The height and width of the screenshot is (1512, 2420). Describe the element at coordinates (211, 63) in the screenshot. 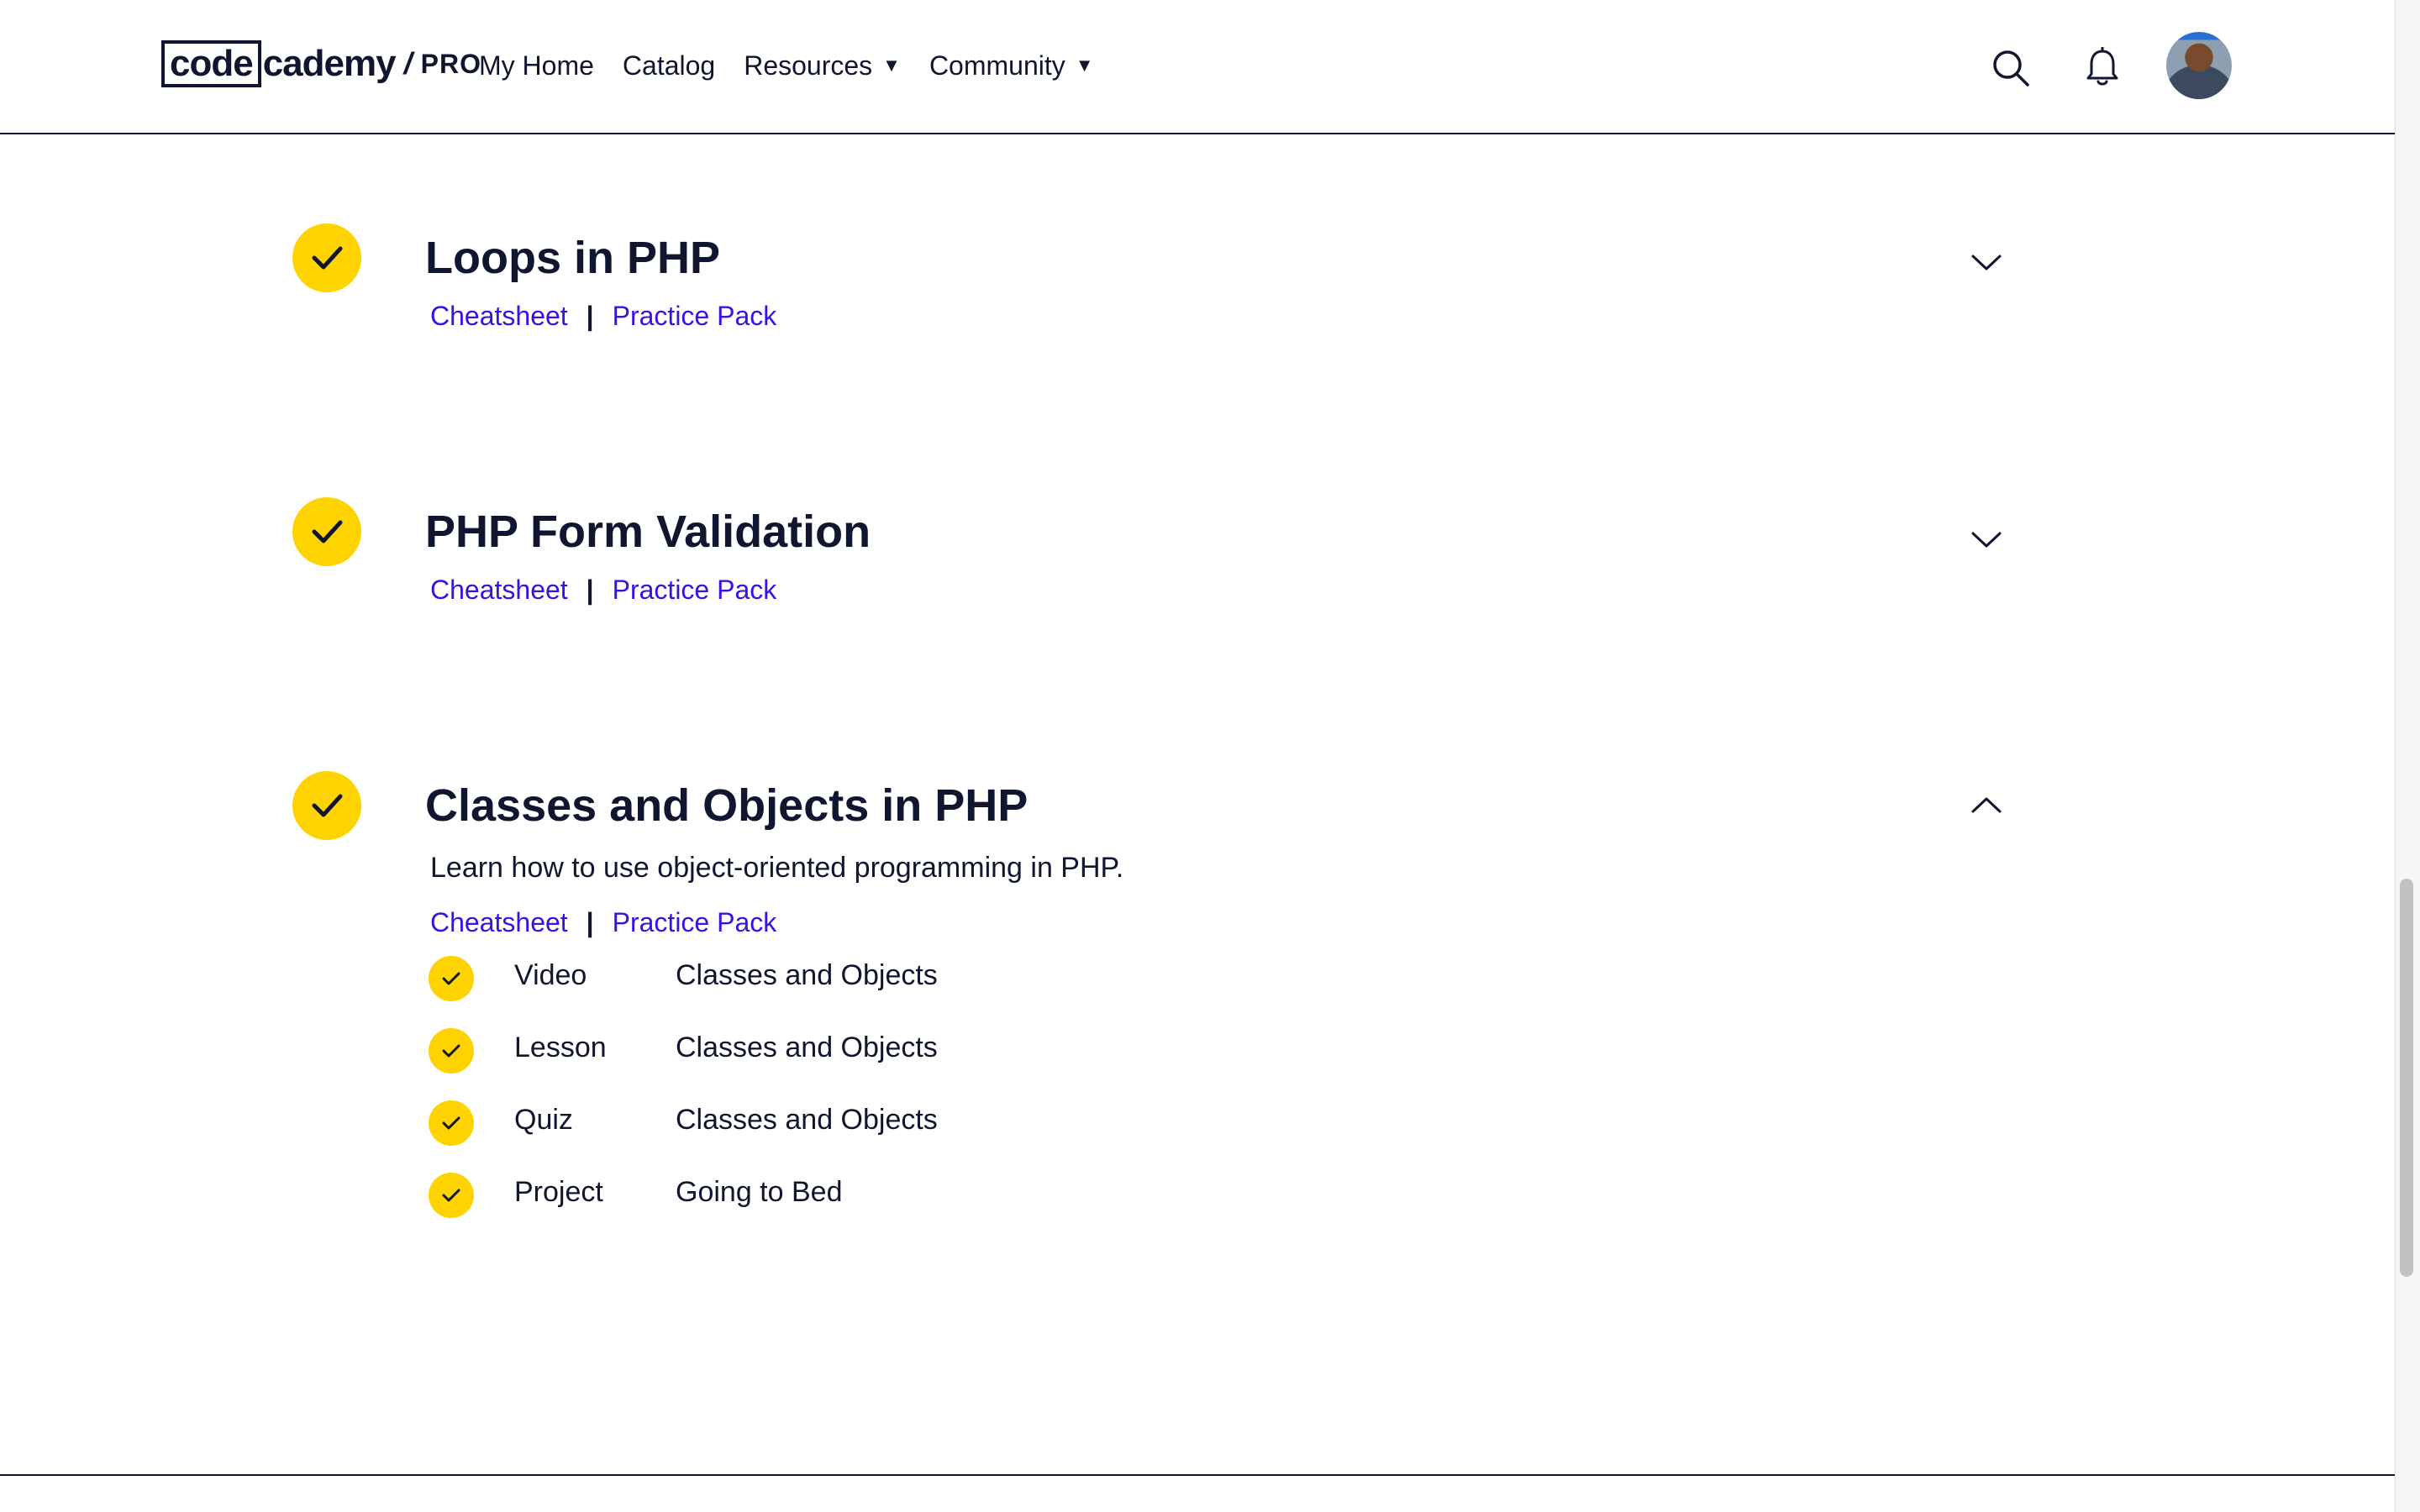

I see `logo-code-box: code` at that location.